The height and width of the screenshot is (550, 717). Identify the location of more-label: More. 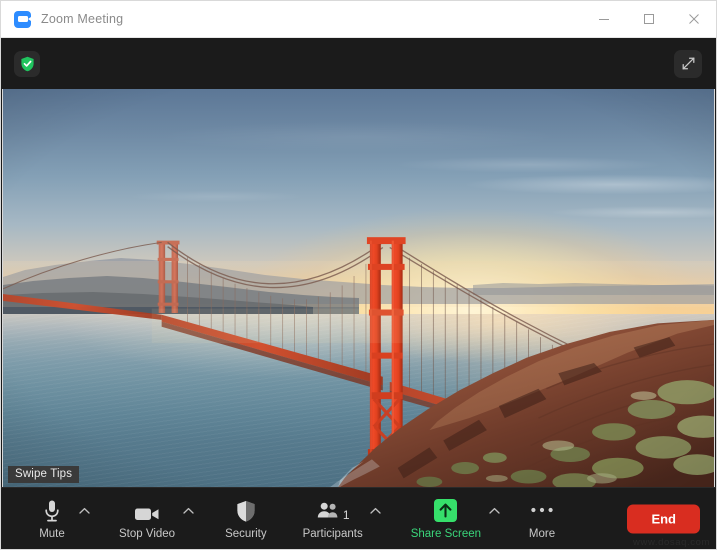
(542, 534).